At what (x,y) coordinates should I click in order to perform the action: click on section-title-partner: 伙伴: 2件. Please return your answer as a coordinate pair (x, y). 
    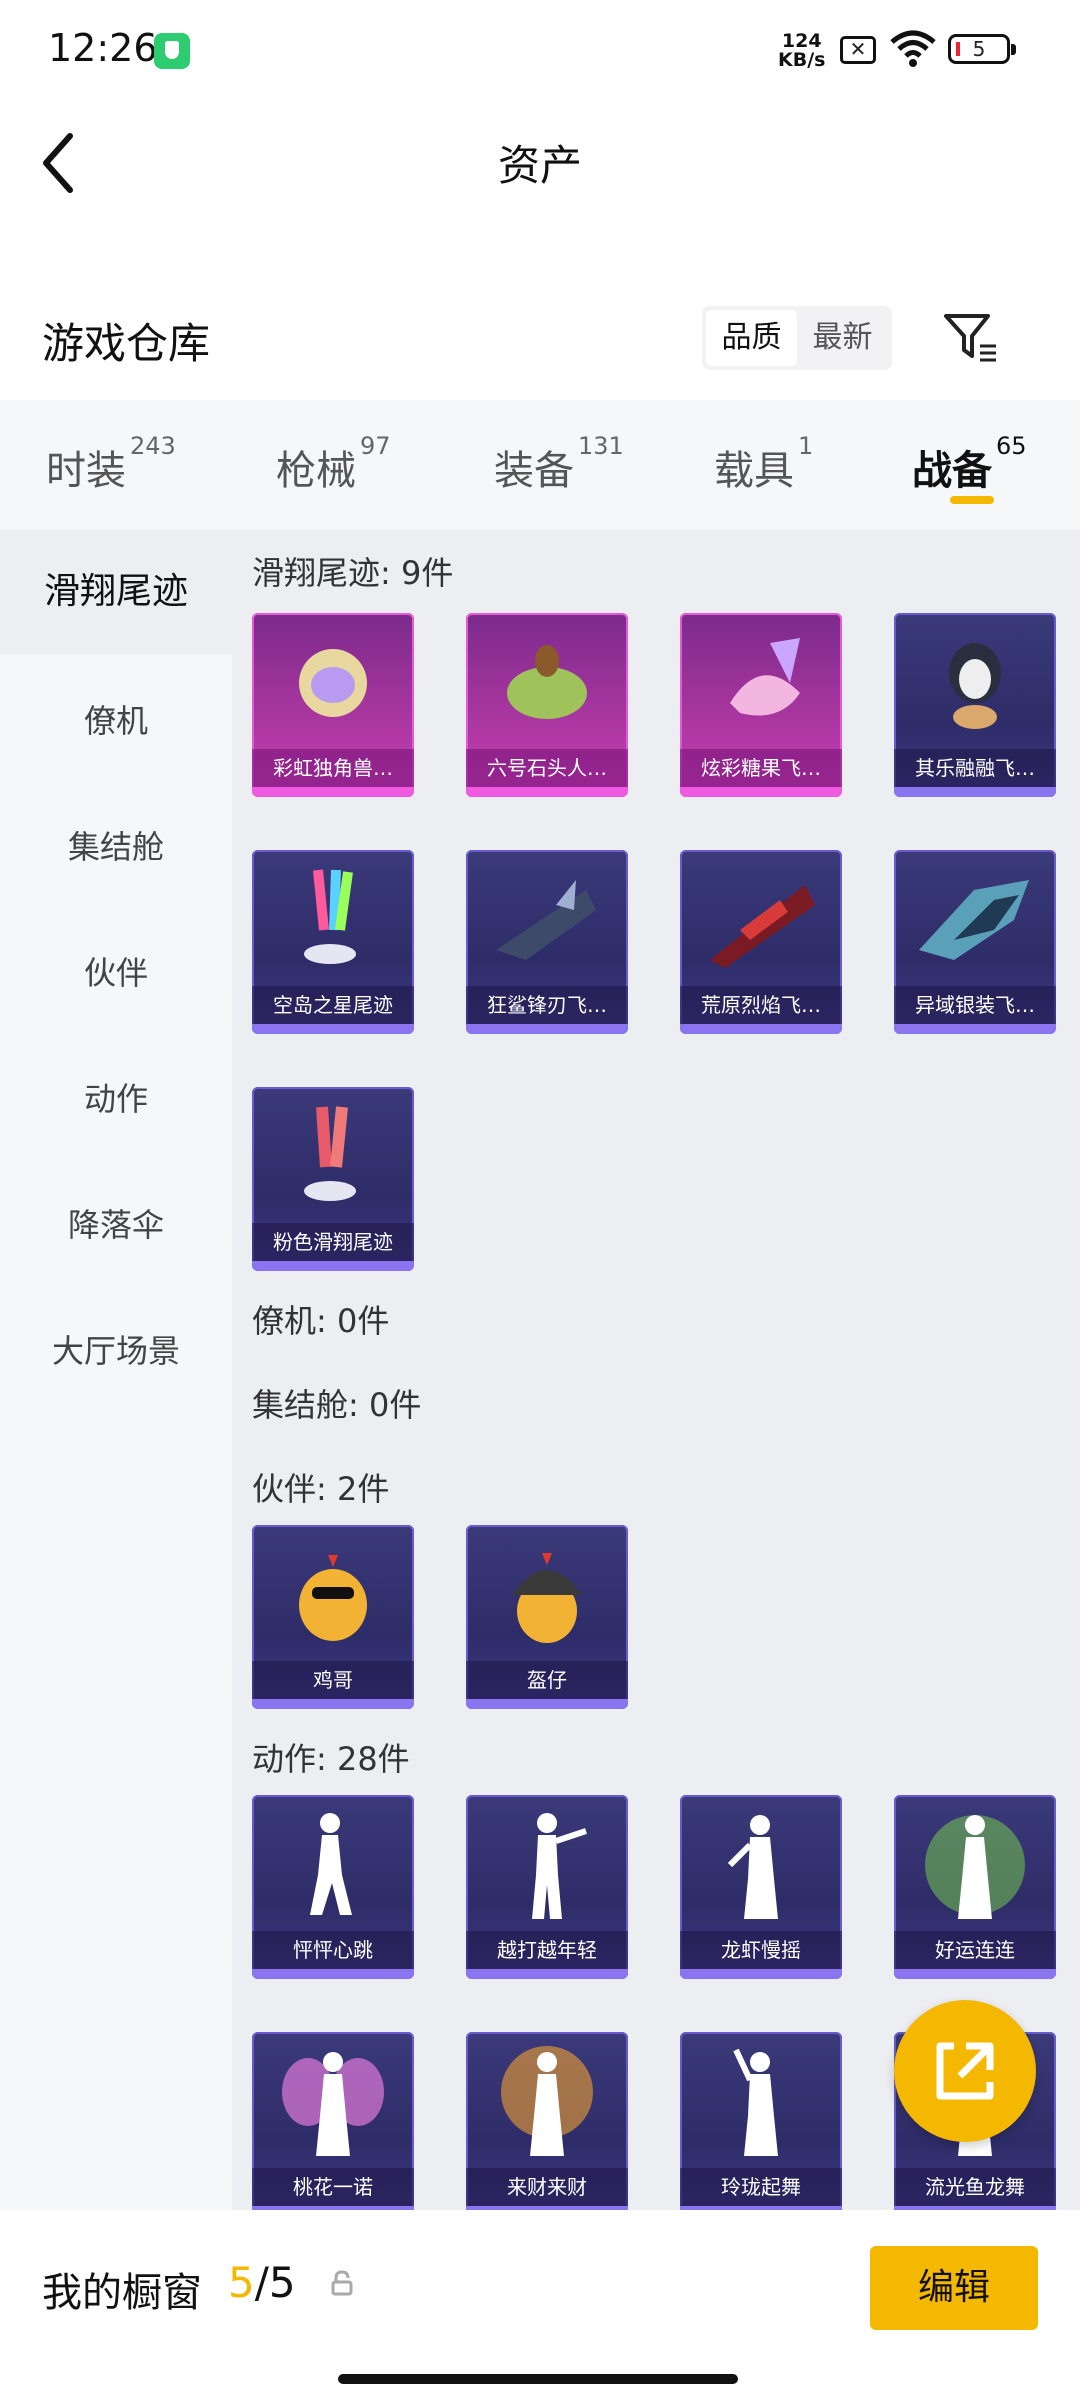
    Looking at the image, I should click on (321, 1489).